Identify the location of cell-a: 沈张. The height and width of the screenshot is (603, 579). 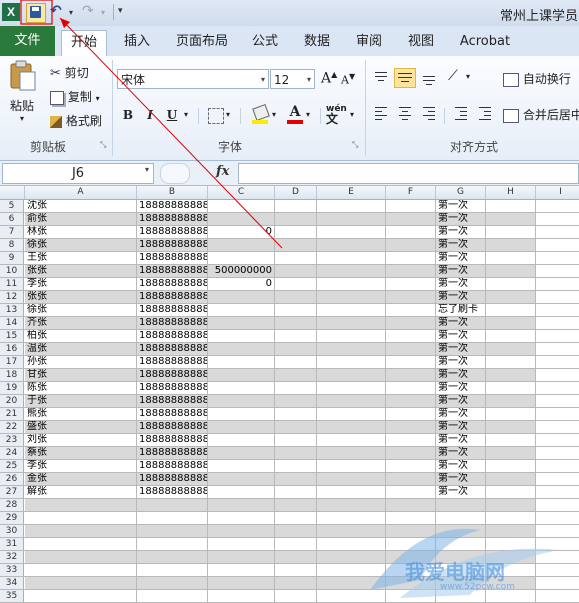
(81, 206).